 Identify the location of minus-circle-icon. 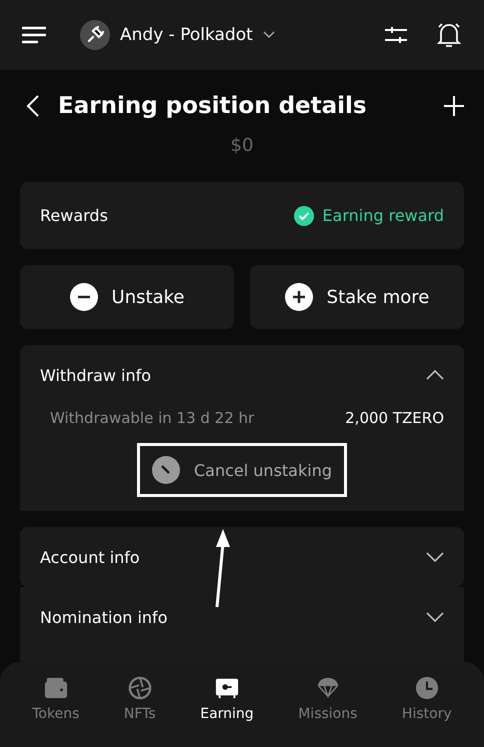
(84, 297).